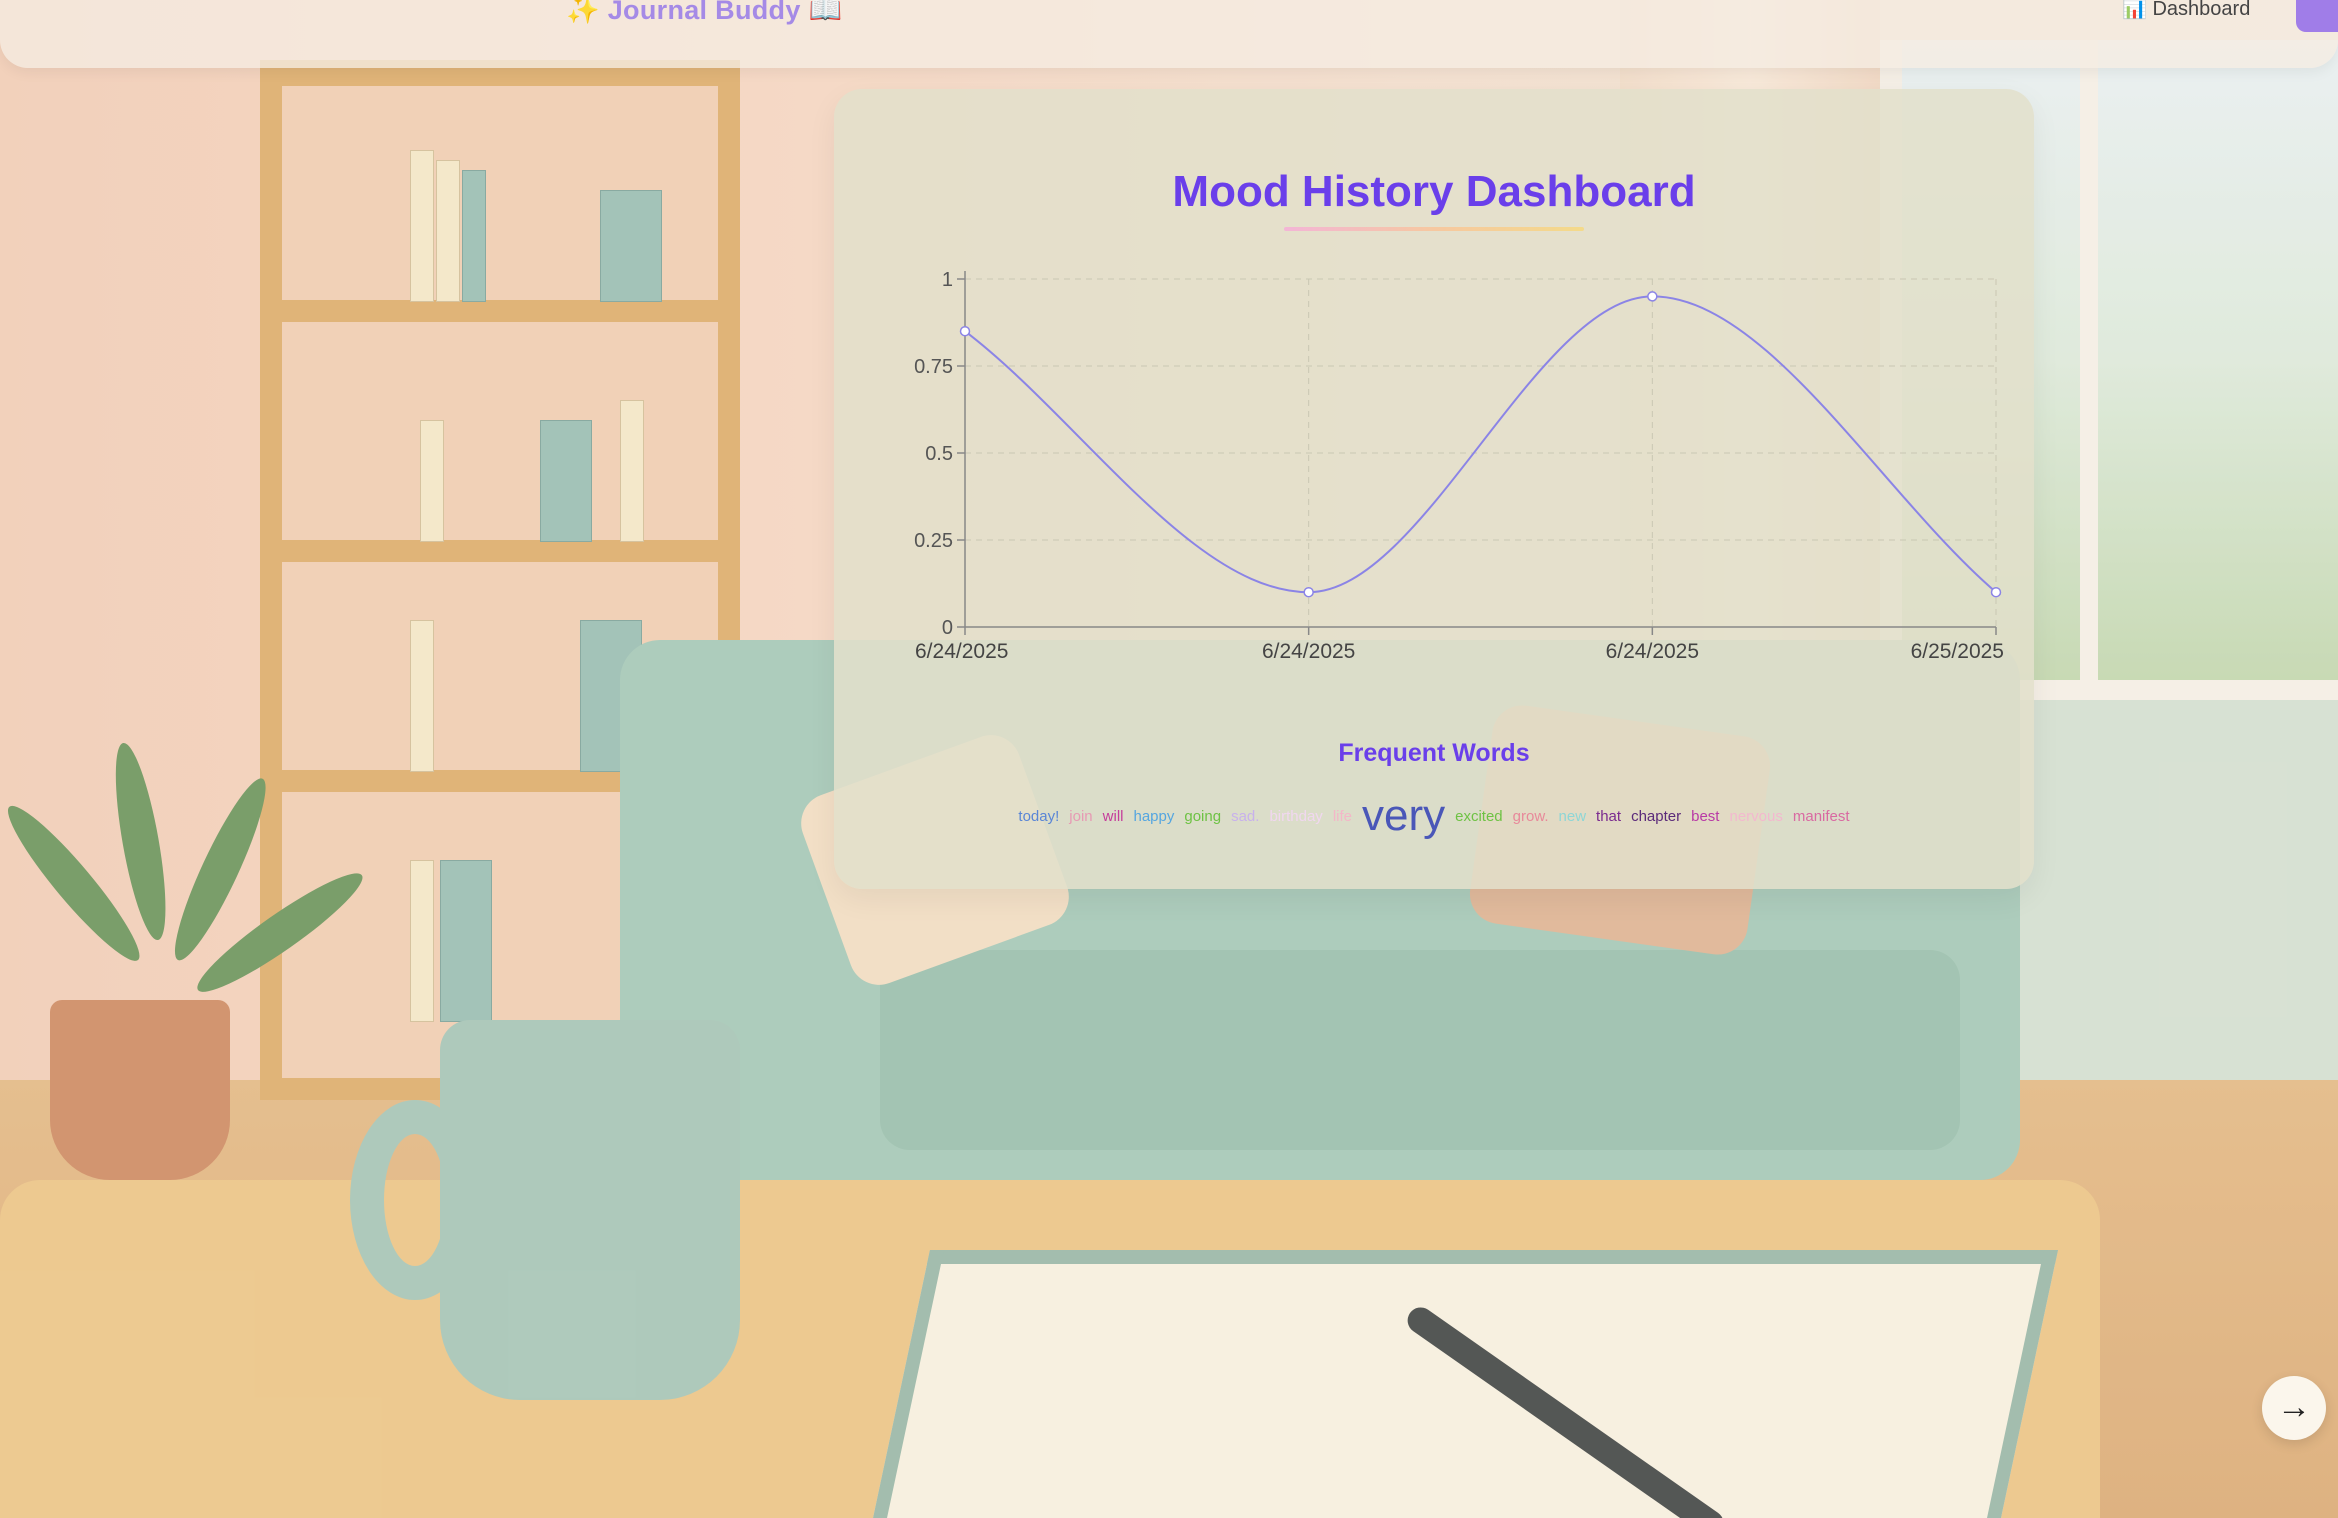  Describe the element at coordinates (2294, 1408) in the screenshot. I see `next-arrow-button: →` at that location.